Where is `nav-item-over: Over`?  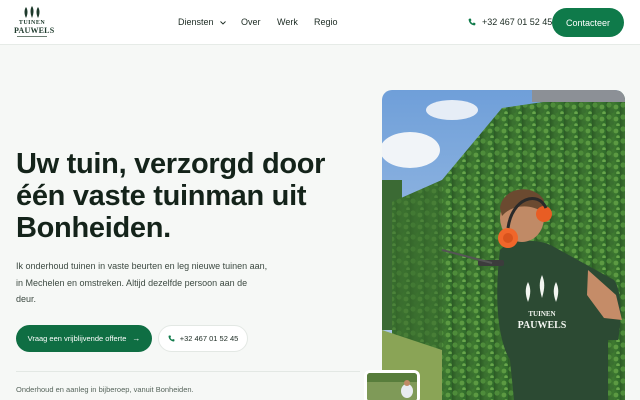
nav-item-over: Over is located at coordinates (251, 22).